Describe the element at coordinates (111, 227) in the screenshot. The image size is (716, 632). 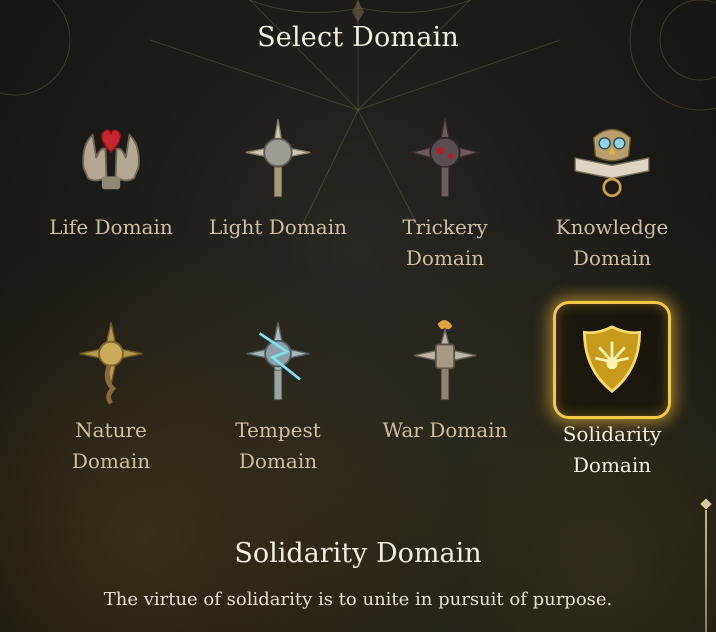
I see `domain-label: Life Domain` at that location.